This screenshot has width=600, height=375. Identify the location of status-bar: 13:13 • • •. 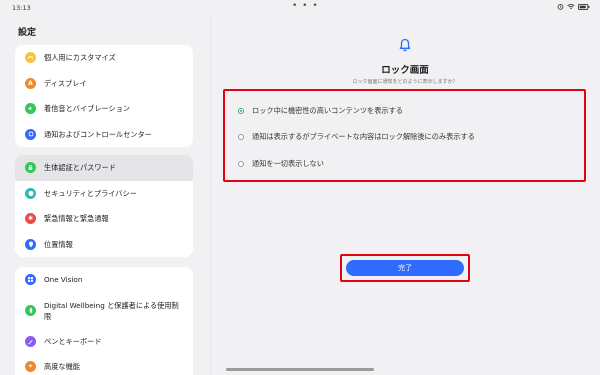
(300, 8).